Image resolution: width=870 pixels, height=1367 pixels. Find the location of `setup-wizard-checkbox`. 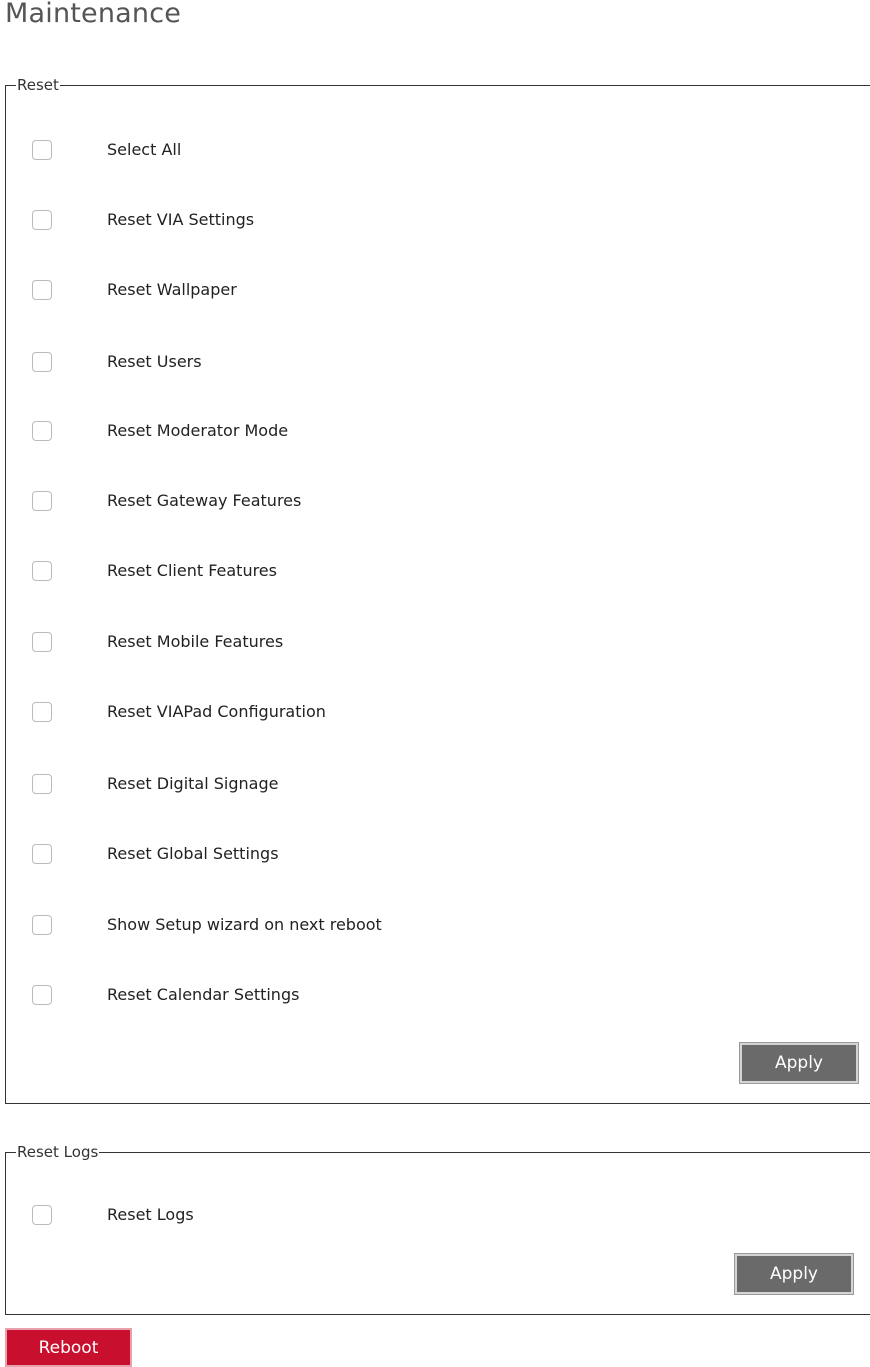

setup-wizard-checkbox is located at coordinates (42, 925).